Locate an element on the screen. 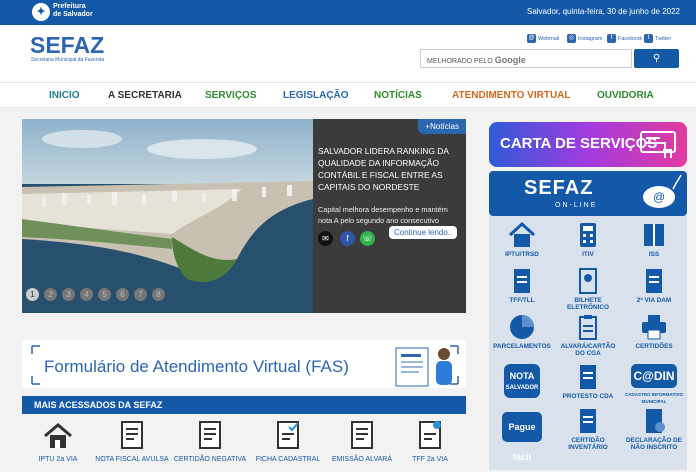 The width and height of the screenshot is (696, 472). service-label: INVENTÁRIO is located at coordinates (588, 447).